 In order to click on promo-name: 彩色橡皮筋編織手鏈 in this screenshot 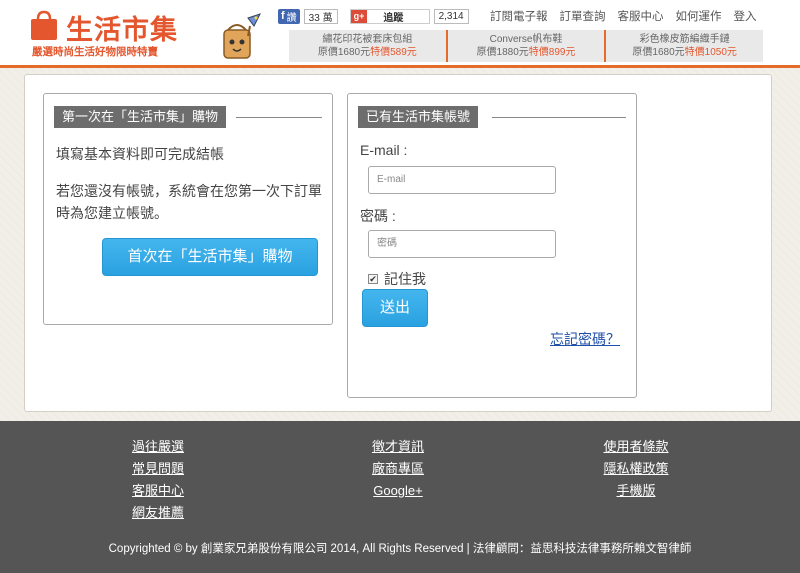, I will do `click(684, 39)`.